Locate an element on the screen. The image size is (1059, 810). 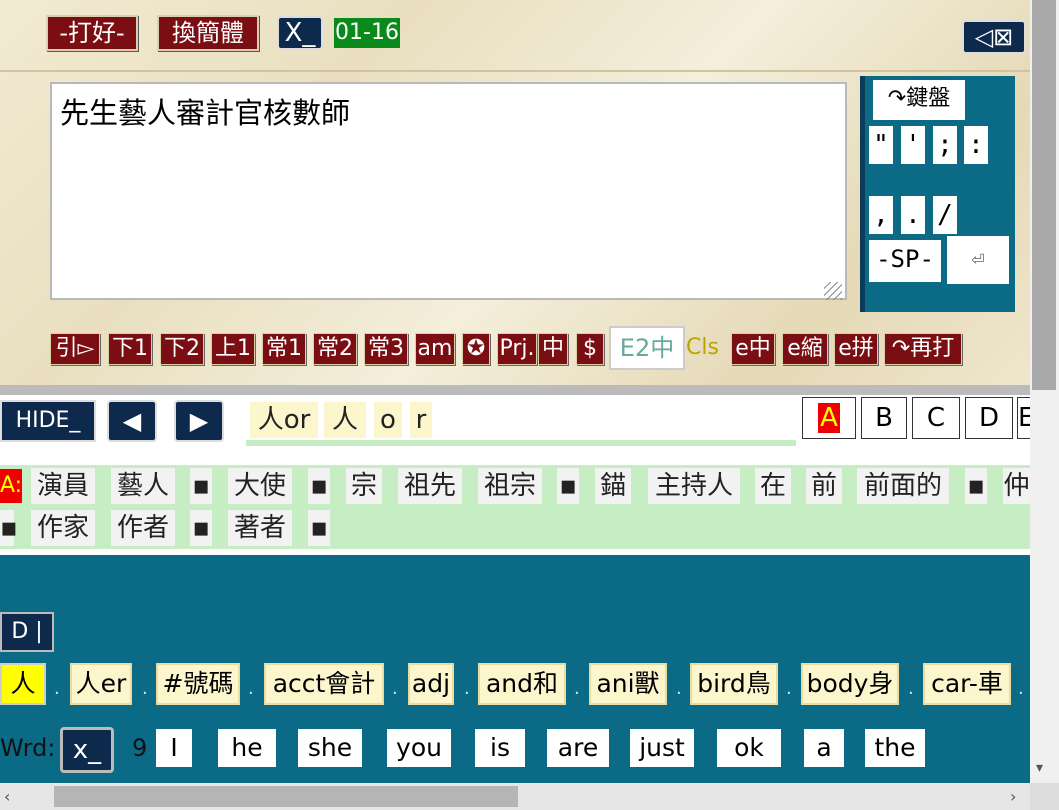
chip-item: acct會計 is located at coordinates (324, 684).